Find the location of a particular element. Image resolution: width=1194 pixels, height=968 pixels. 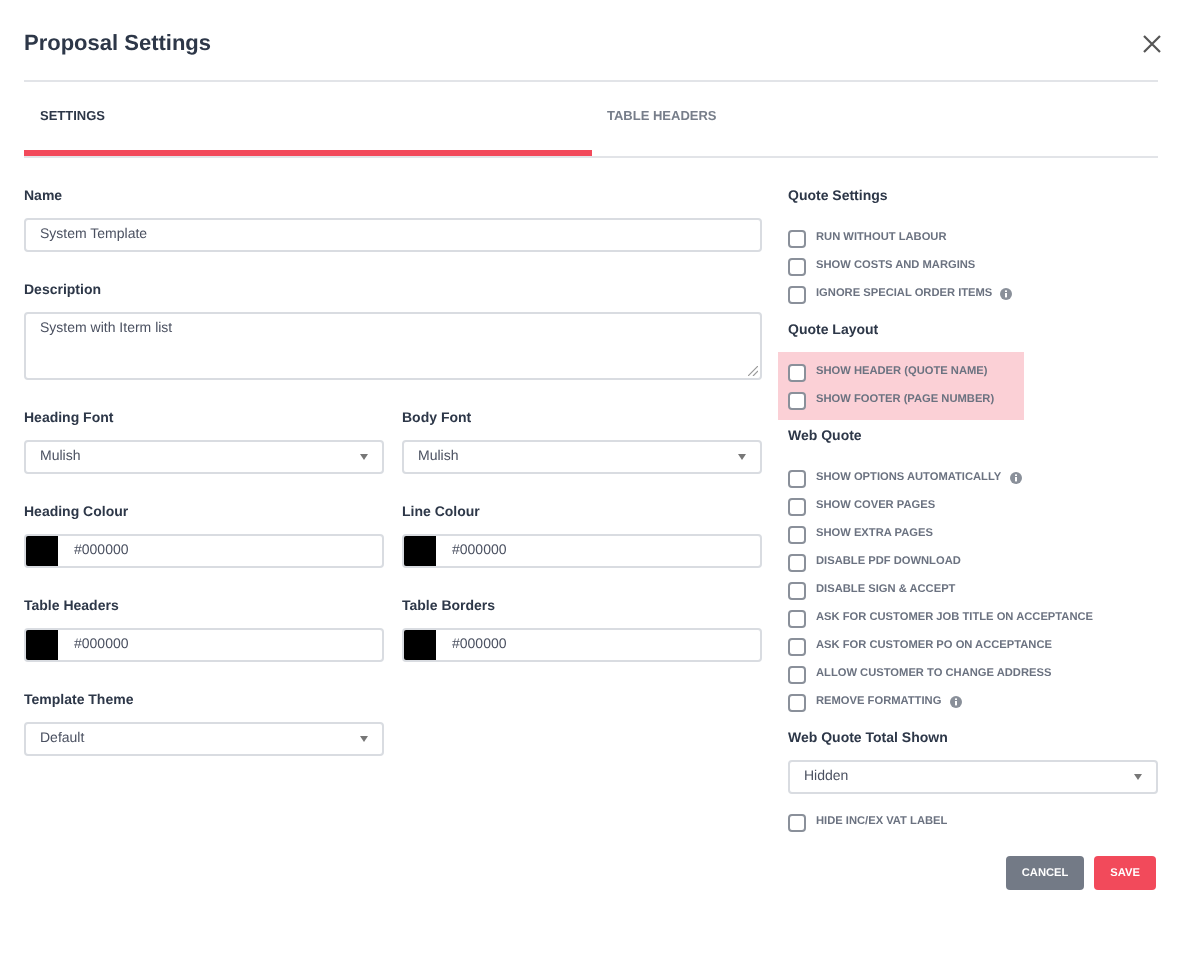

close-icon is located at coordinates (1152, 43).